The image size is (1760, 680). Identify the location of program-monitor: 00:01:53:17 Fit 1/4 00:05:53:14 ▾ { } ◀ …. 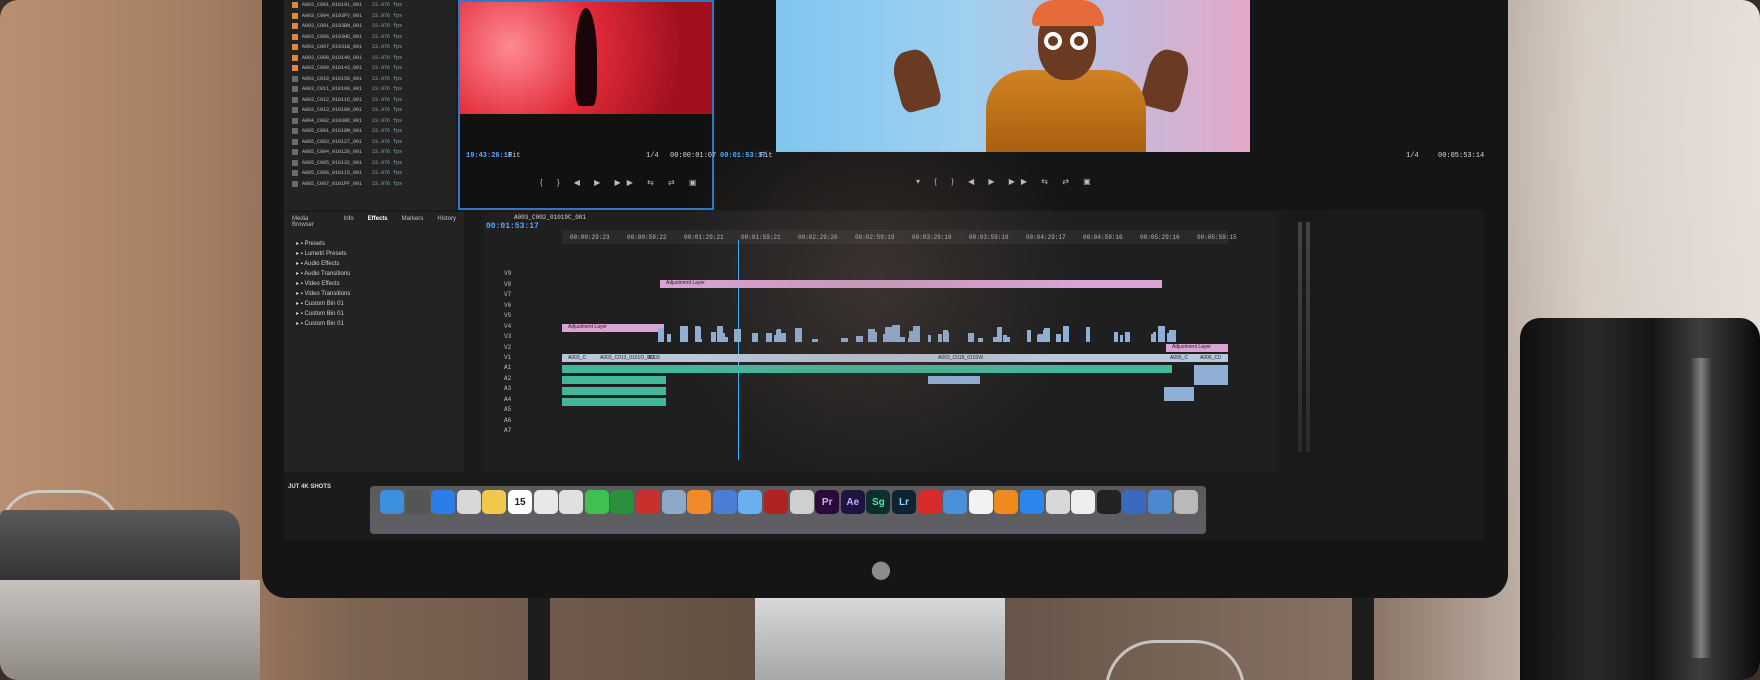
(1100, 105).